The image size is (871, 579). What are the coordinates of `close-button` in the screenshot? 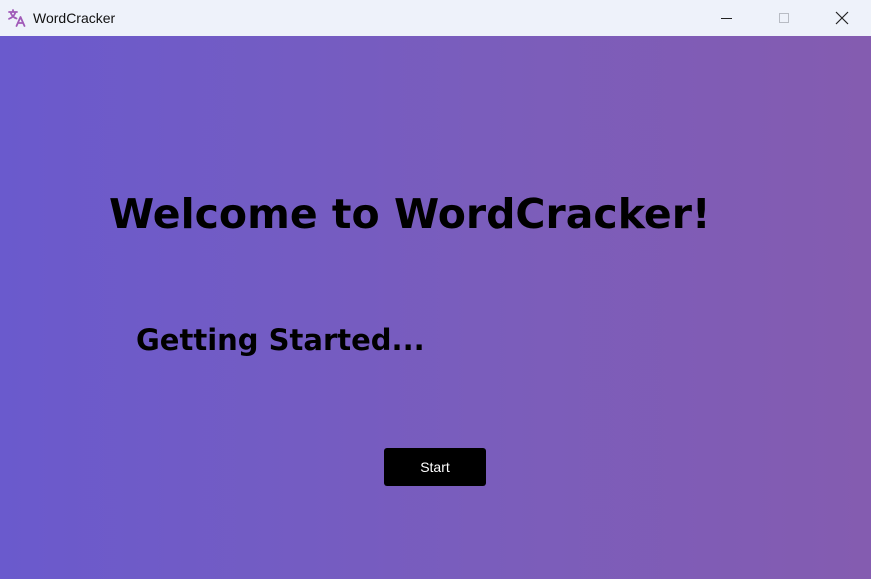 It's located at (842, 18).